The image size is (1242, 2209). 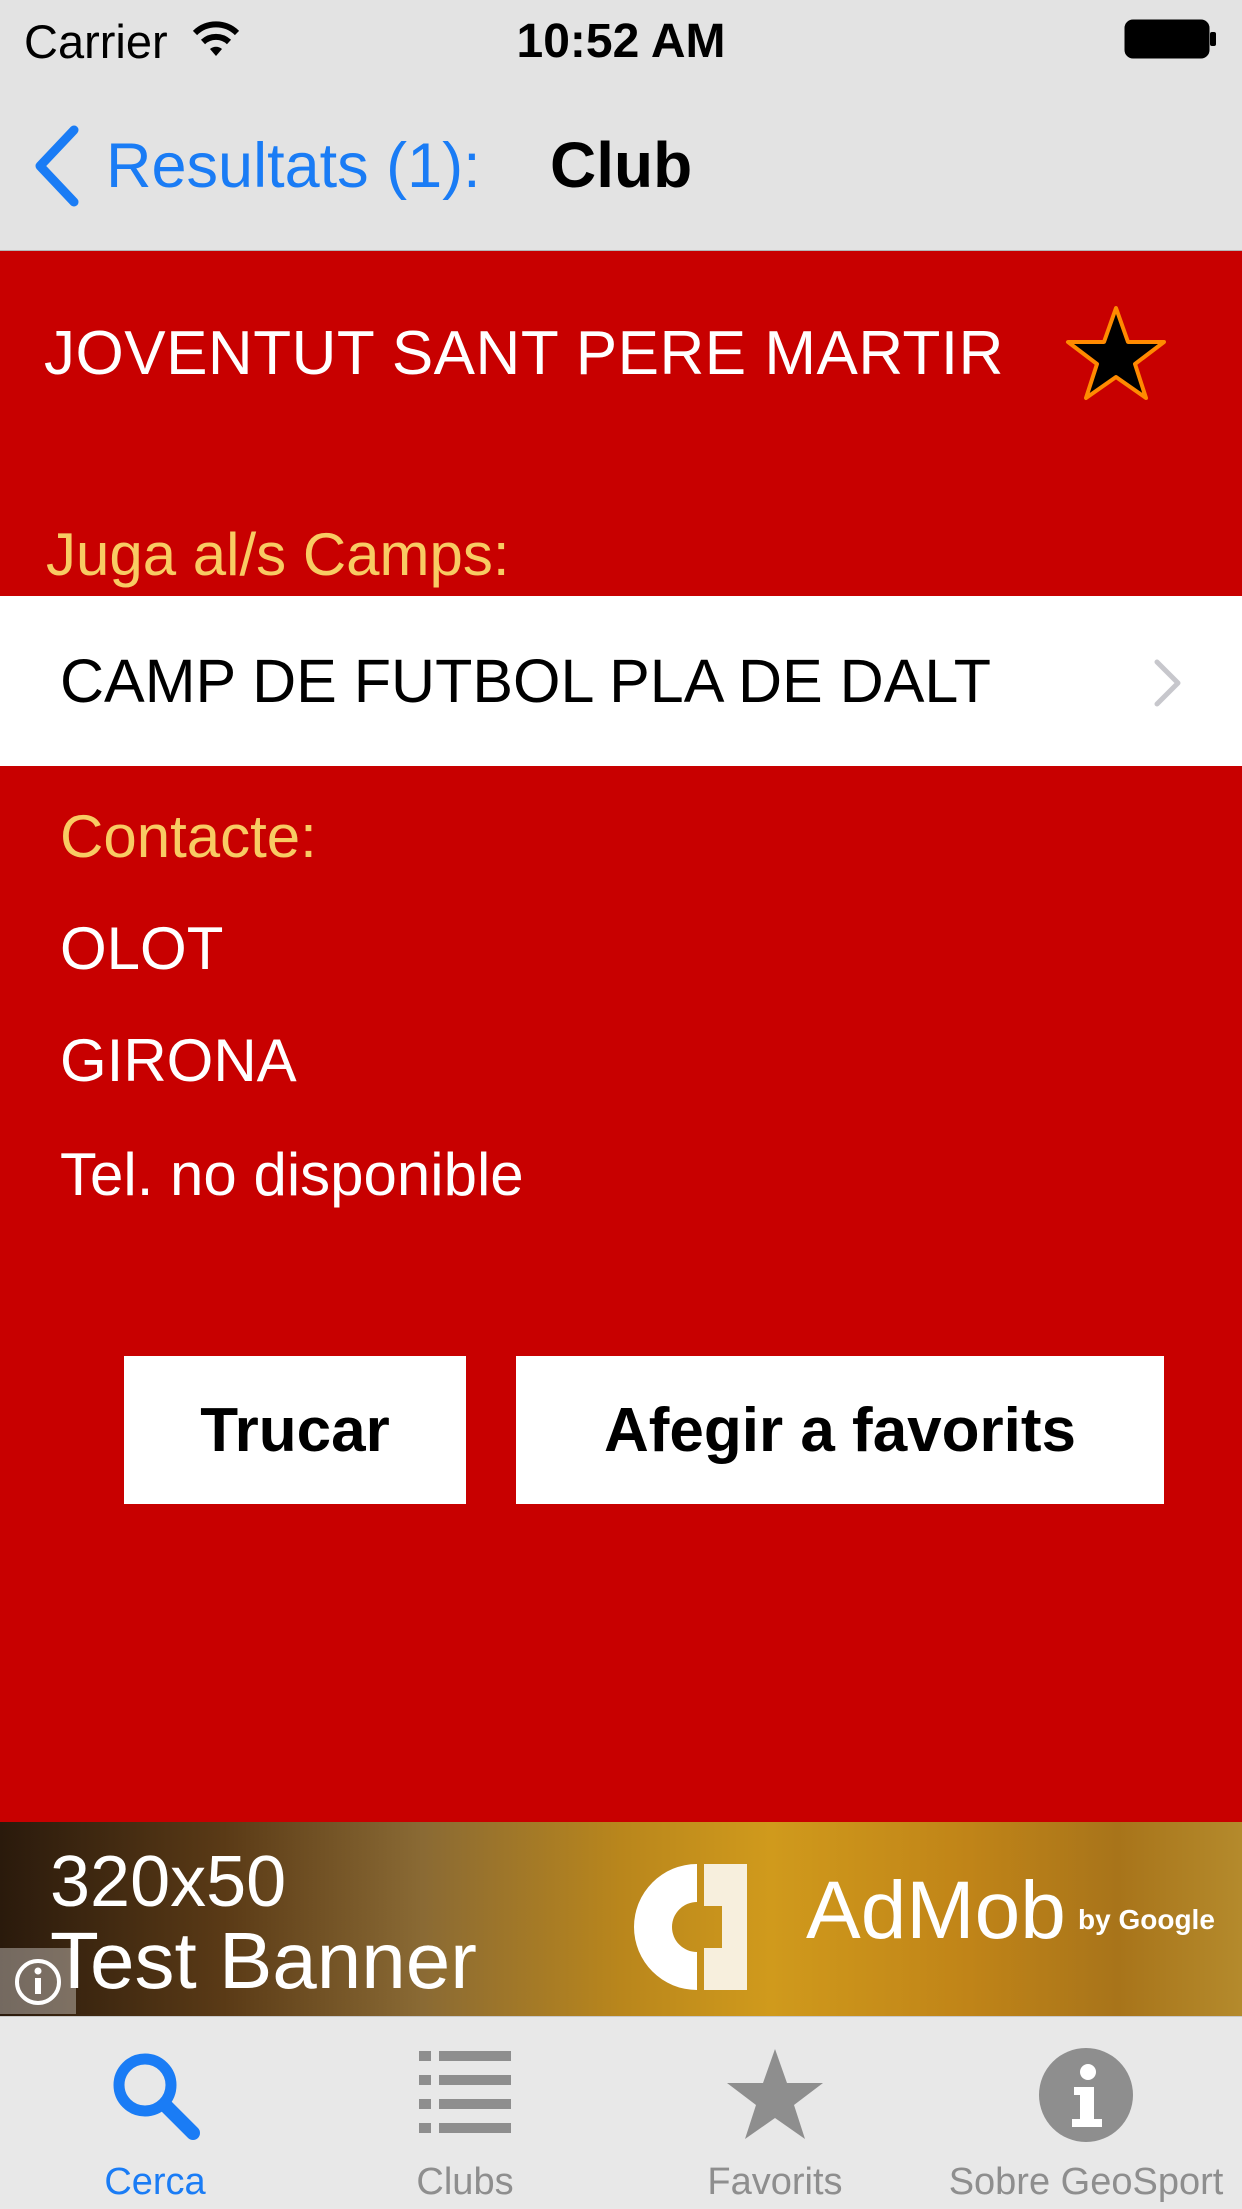 I want to click on search-icon, so click(x=156, y=2096).